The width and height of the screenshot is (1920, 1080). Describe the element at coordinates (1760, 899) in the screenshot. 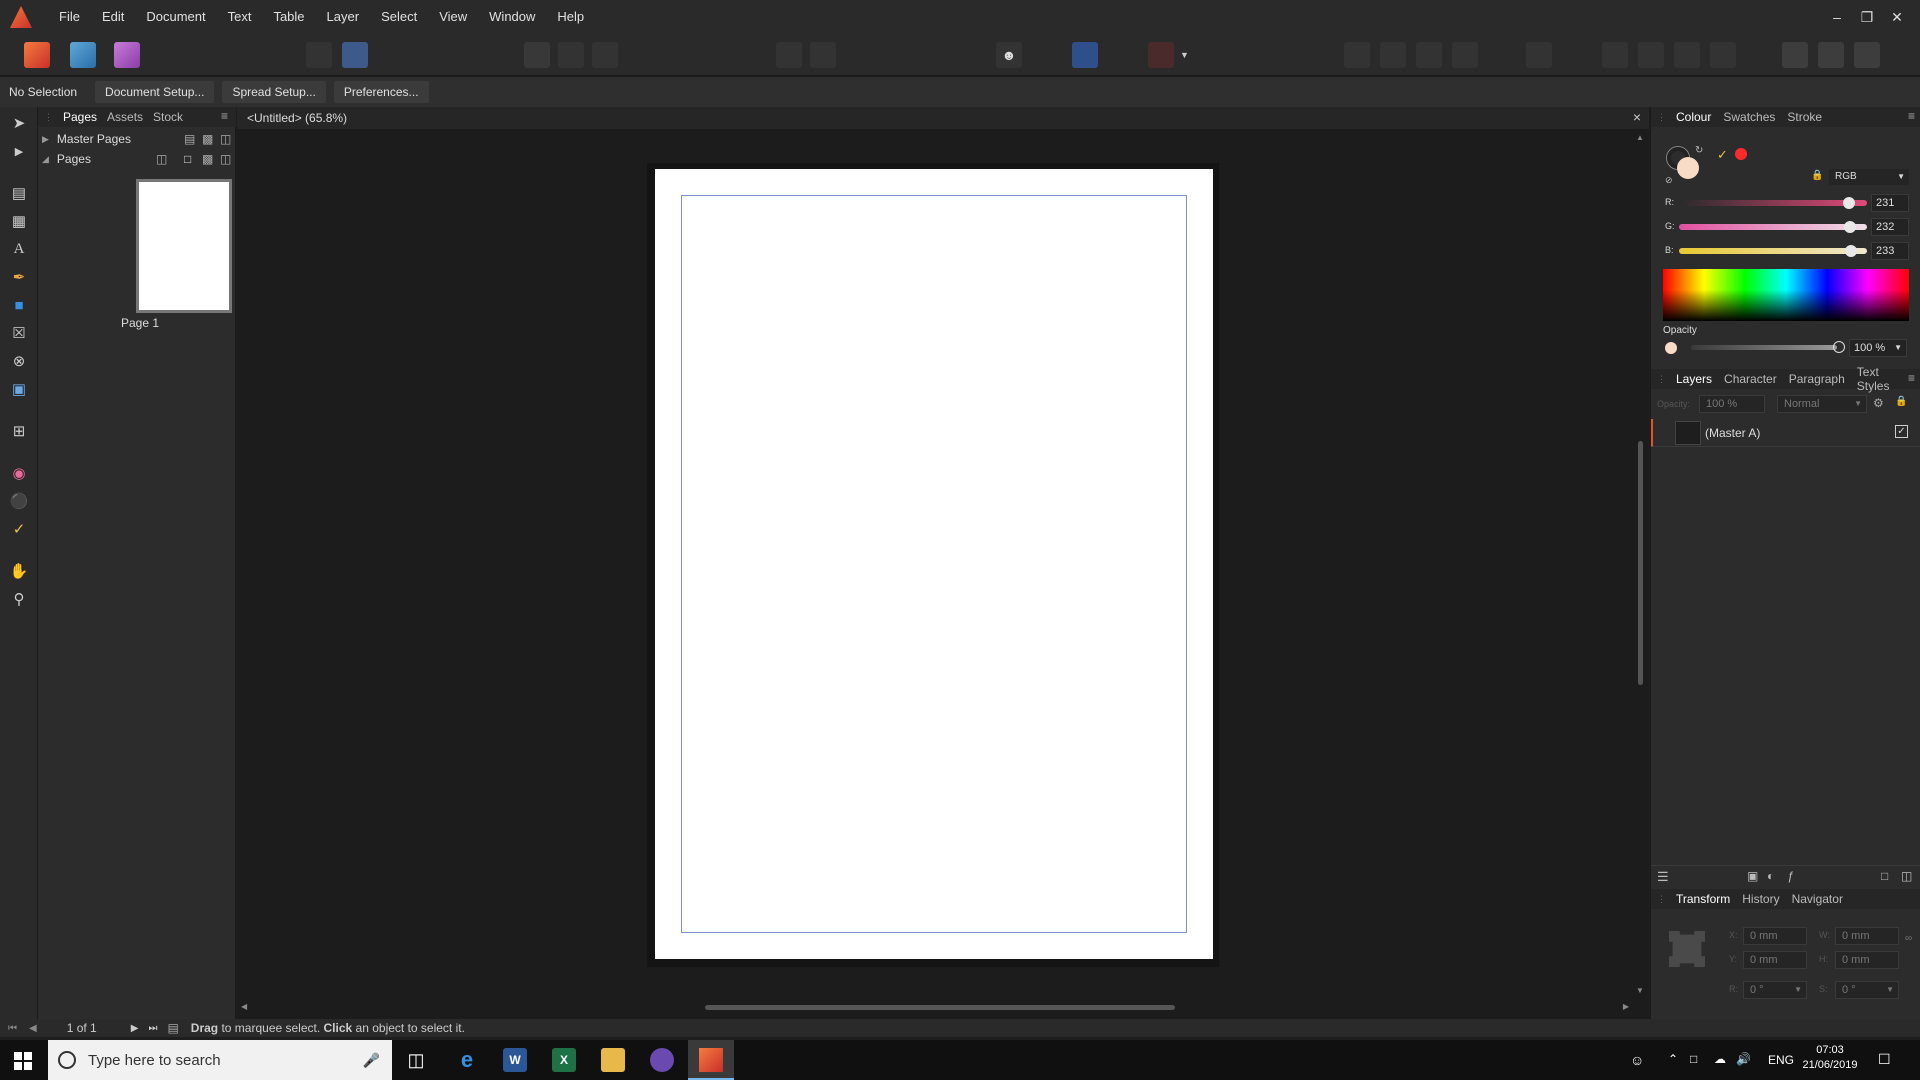

I see `tab-history: History` at that location.